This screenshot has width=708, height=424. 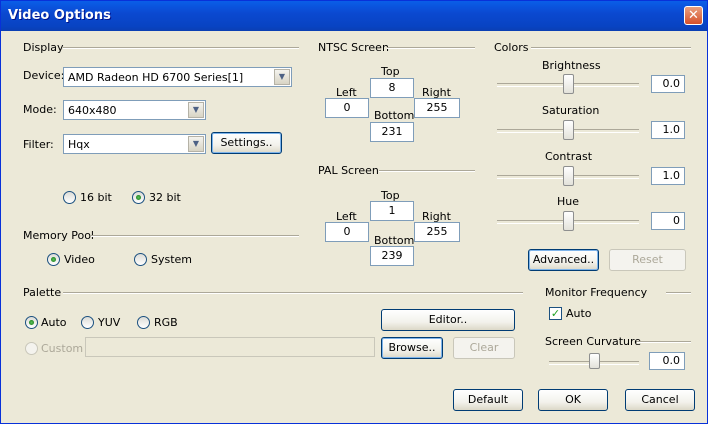 What do you see at coordinates (568, 176) in the screenshot?
I see `contrast-slider` at bounding box center [568, 176].